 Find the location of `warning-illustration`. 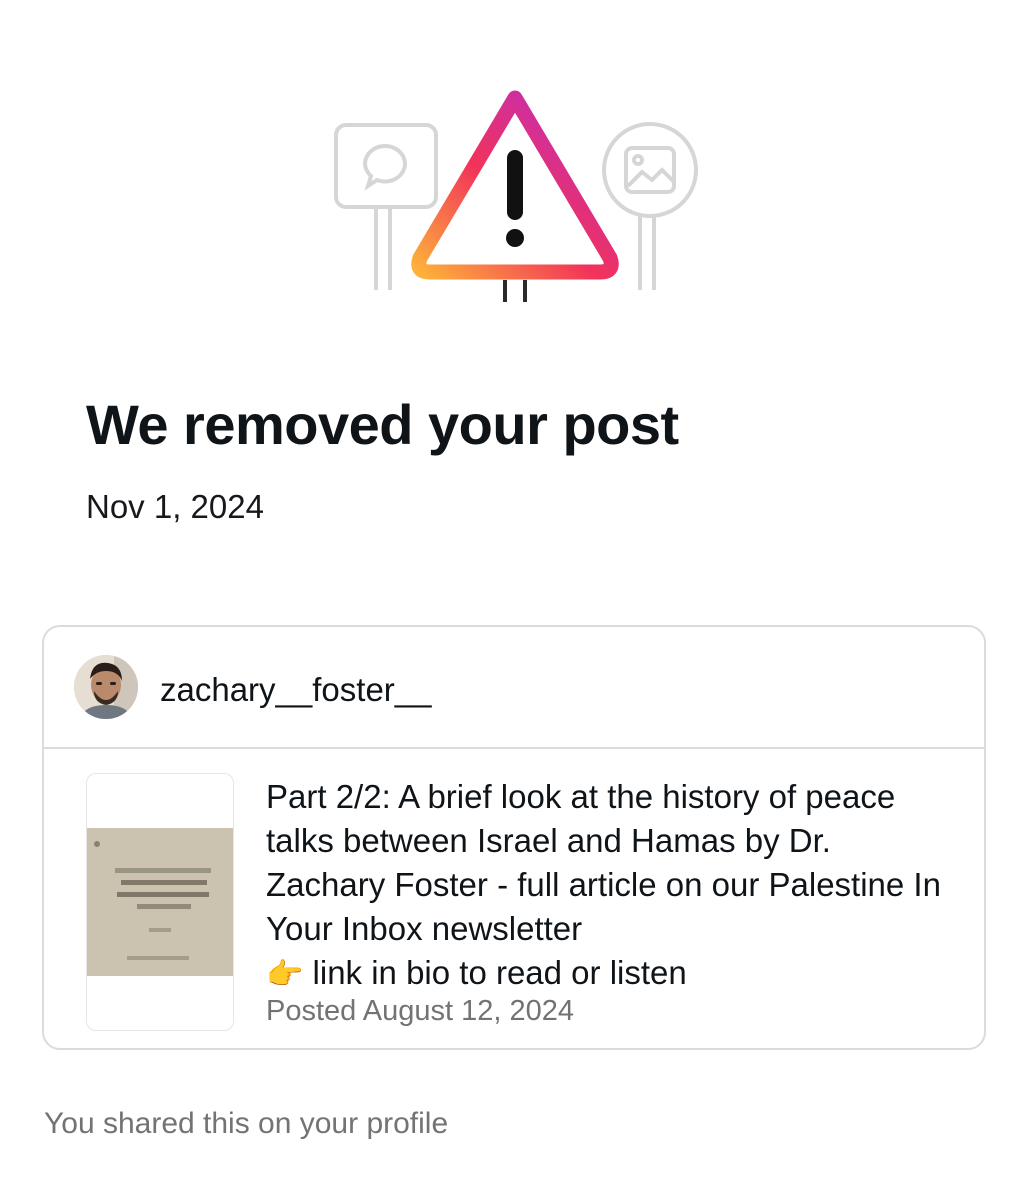

warning-illustration is located at coordinates (520, 200).